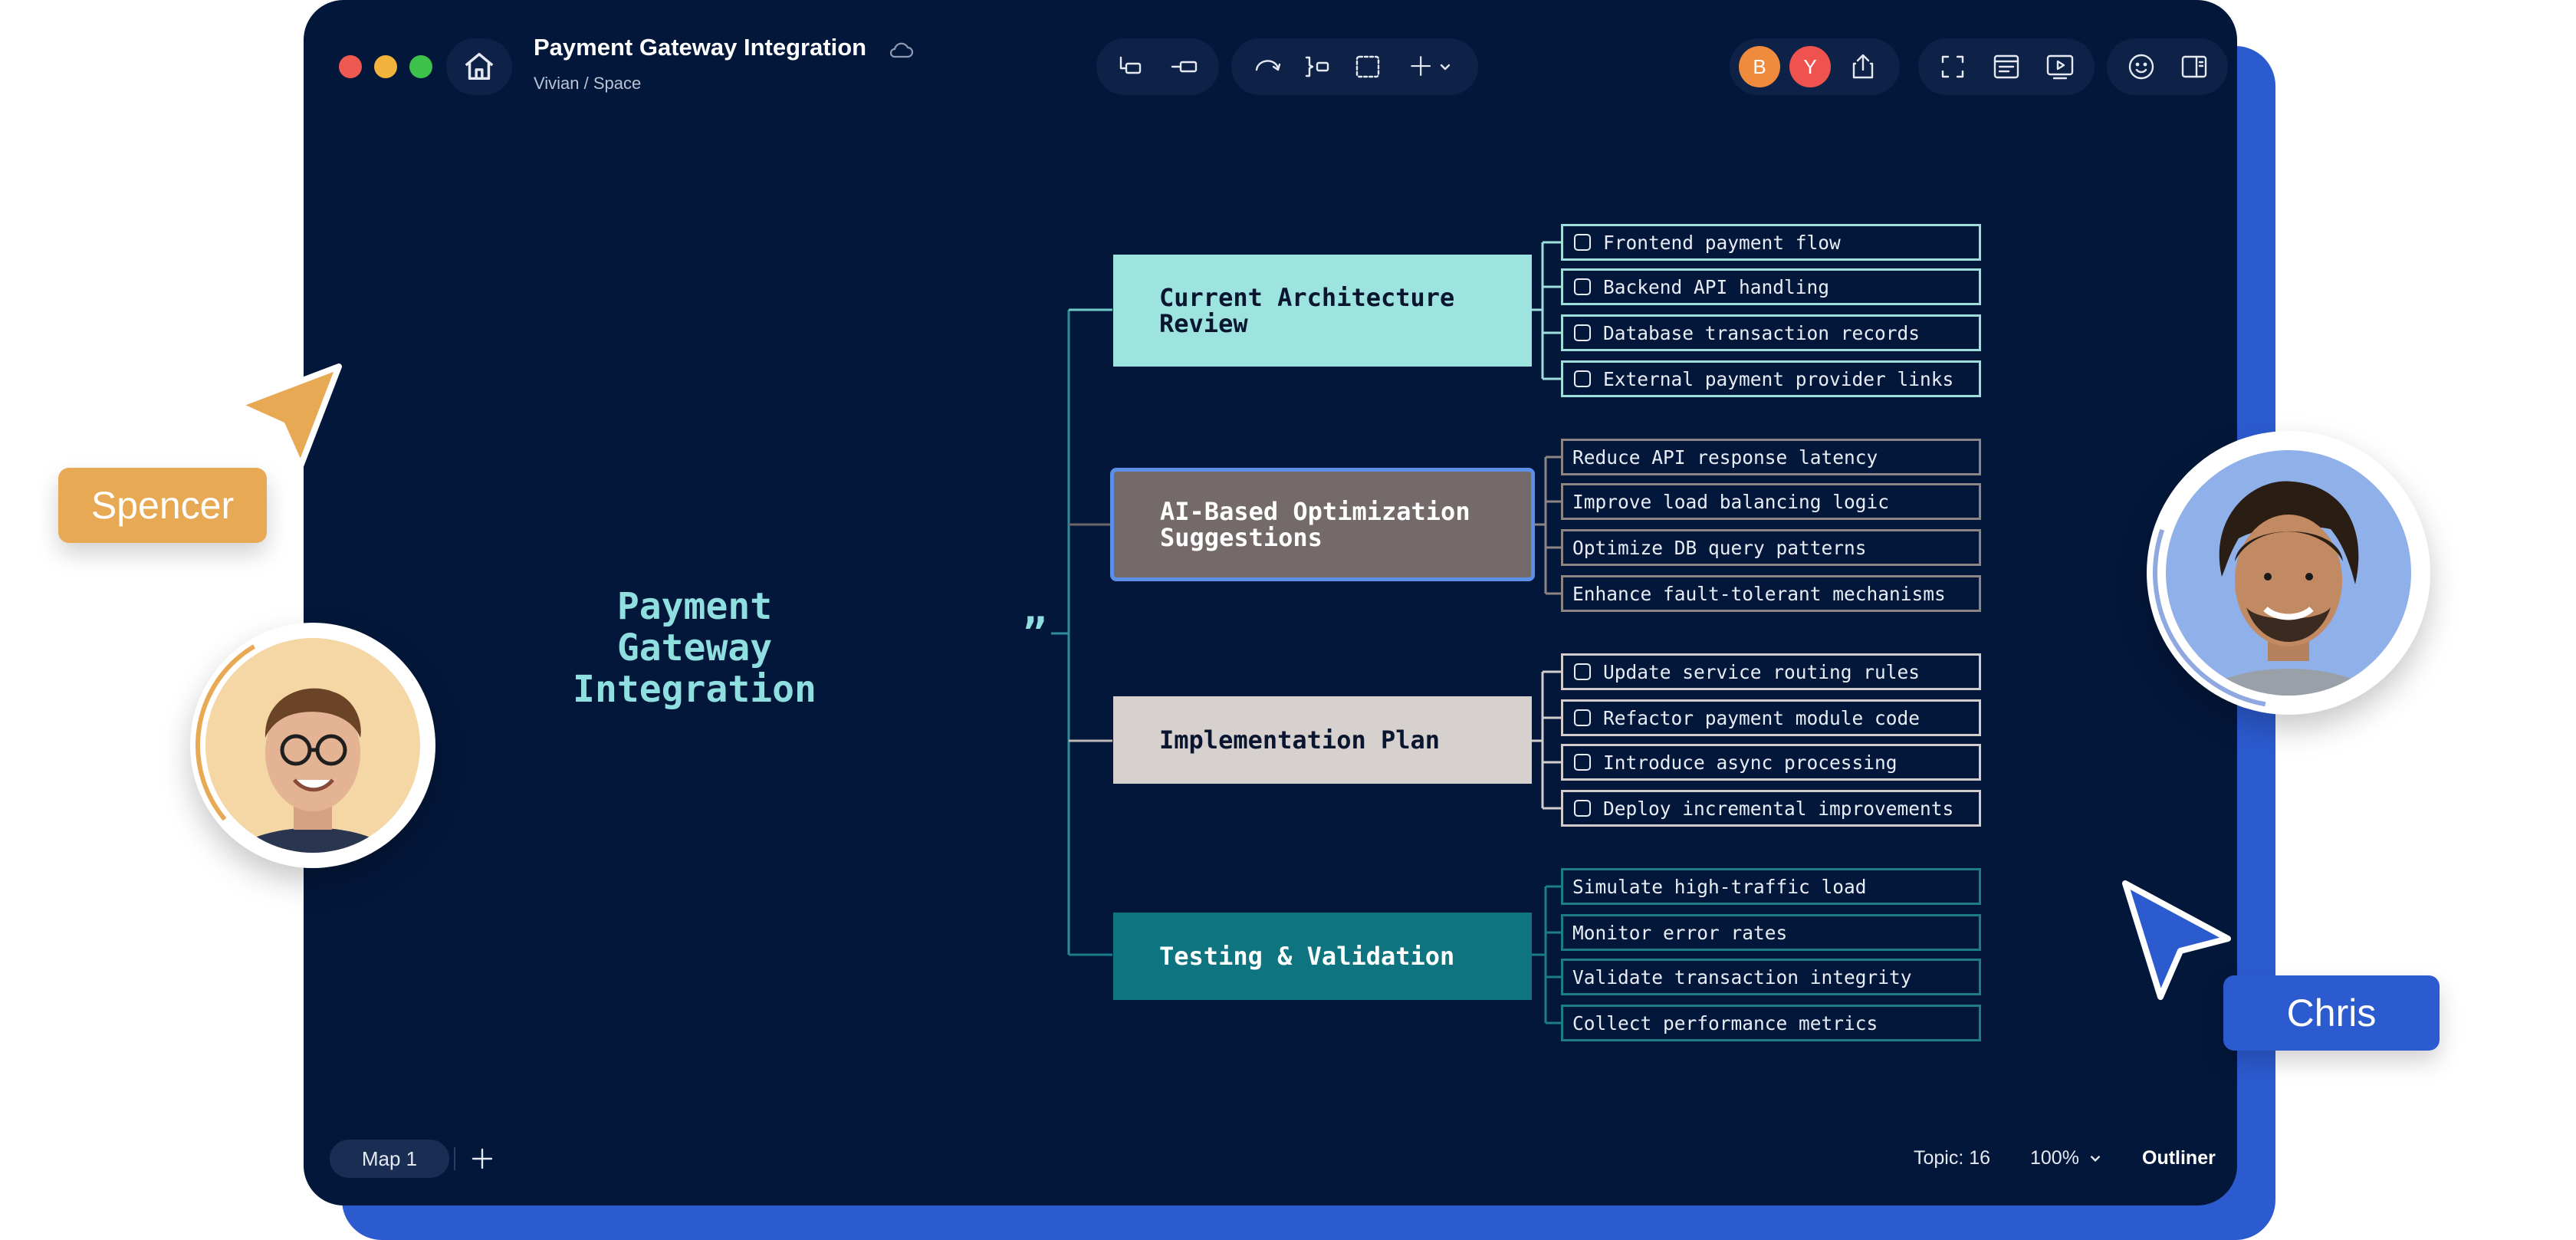 The width and height of the screenshot is (2576, 1240). What do you see at coordinates (389, 1159) in the screenshot?
I see `sheet-tab-map-1: Map 1` at bounding box center [389, 1159].